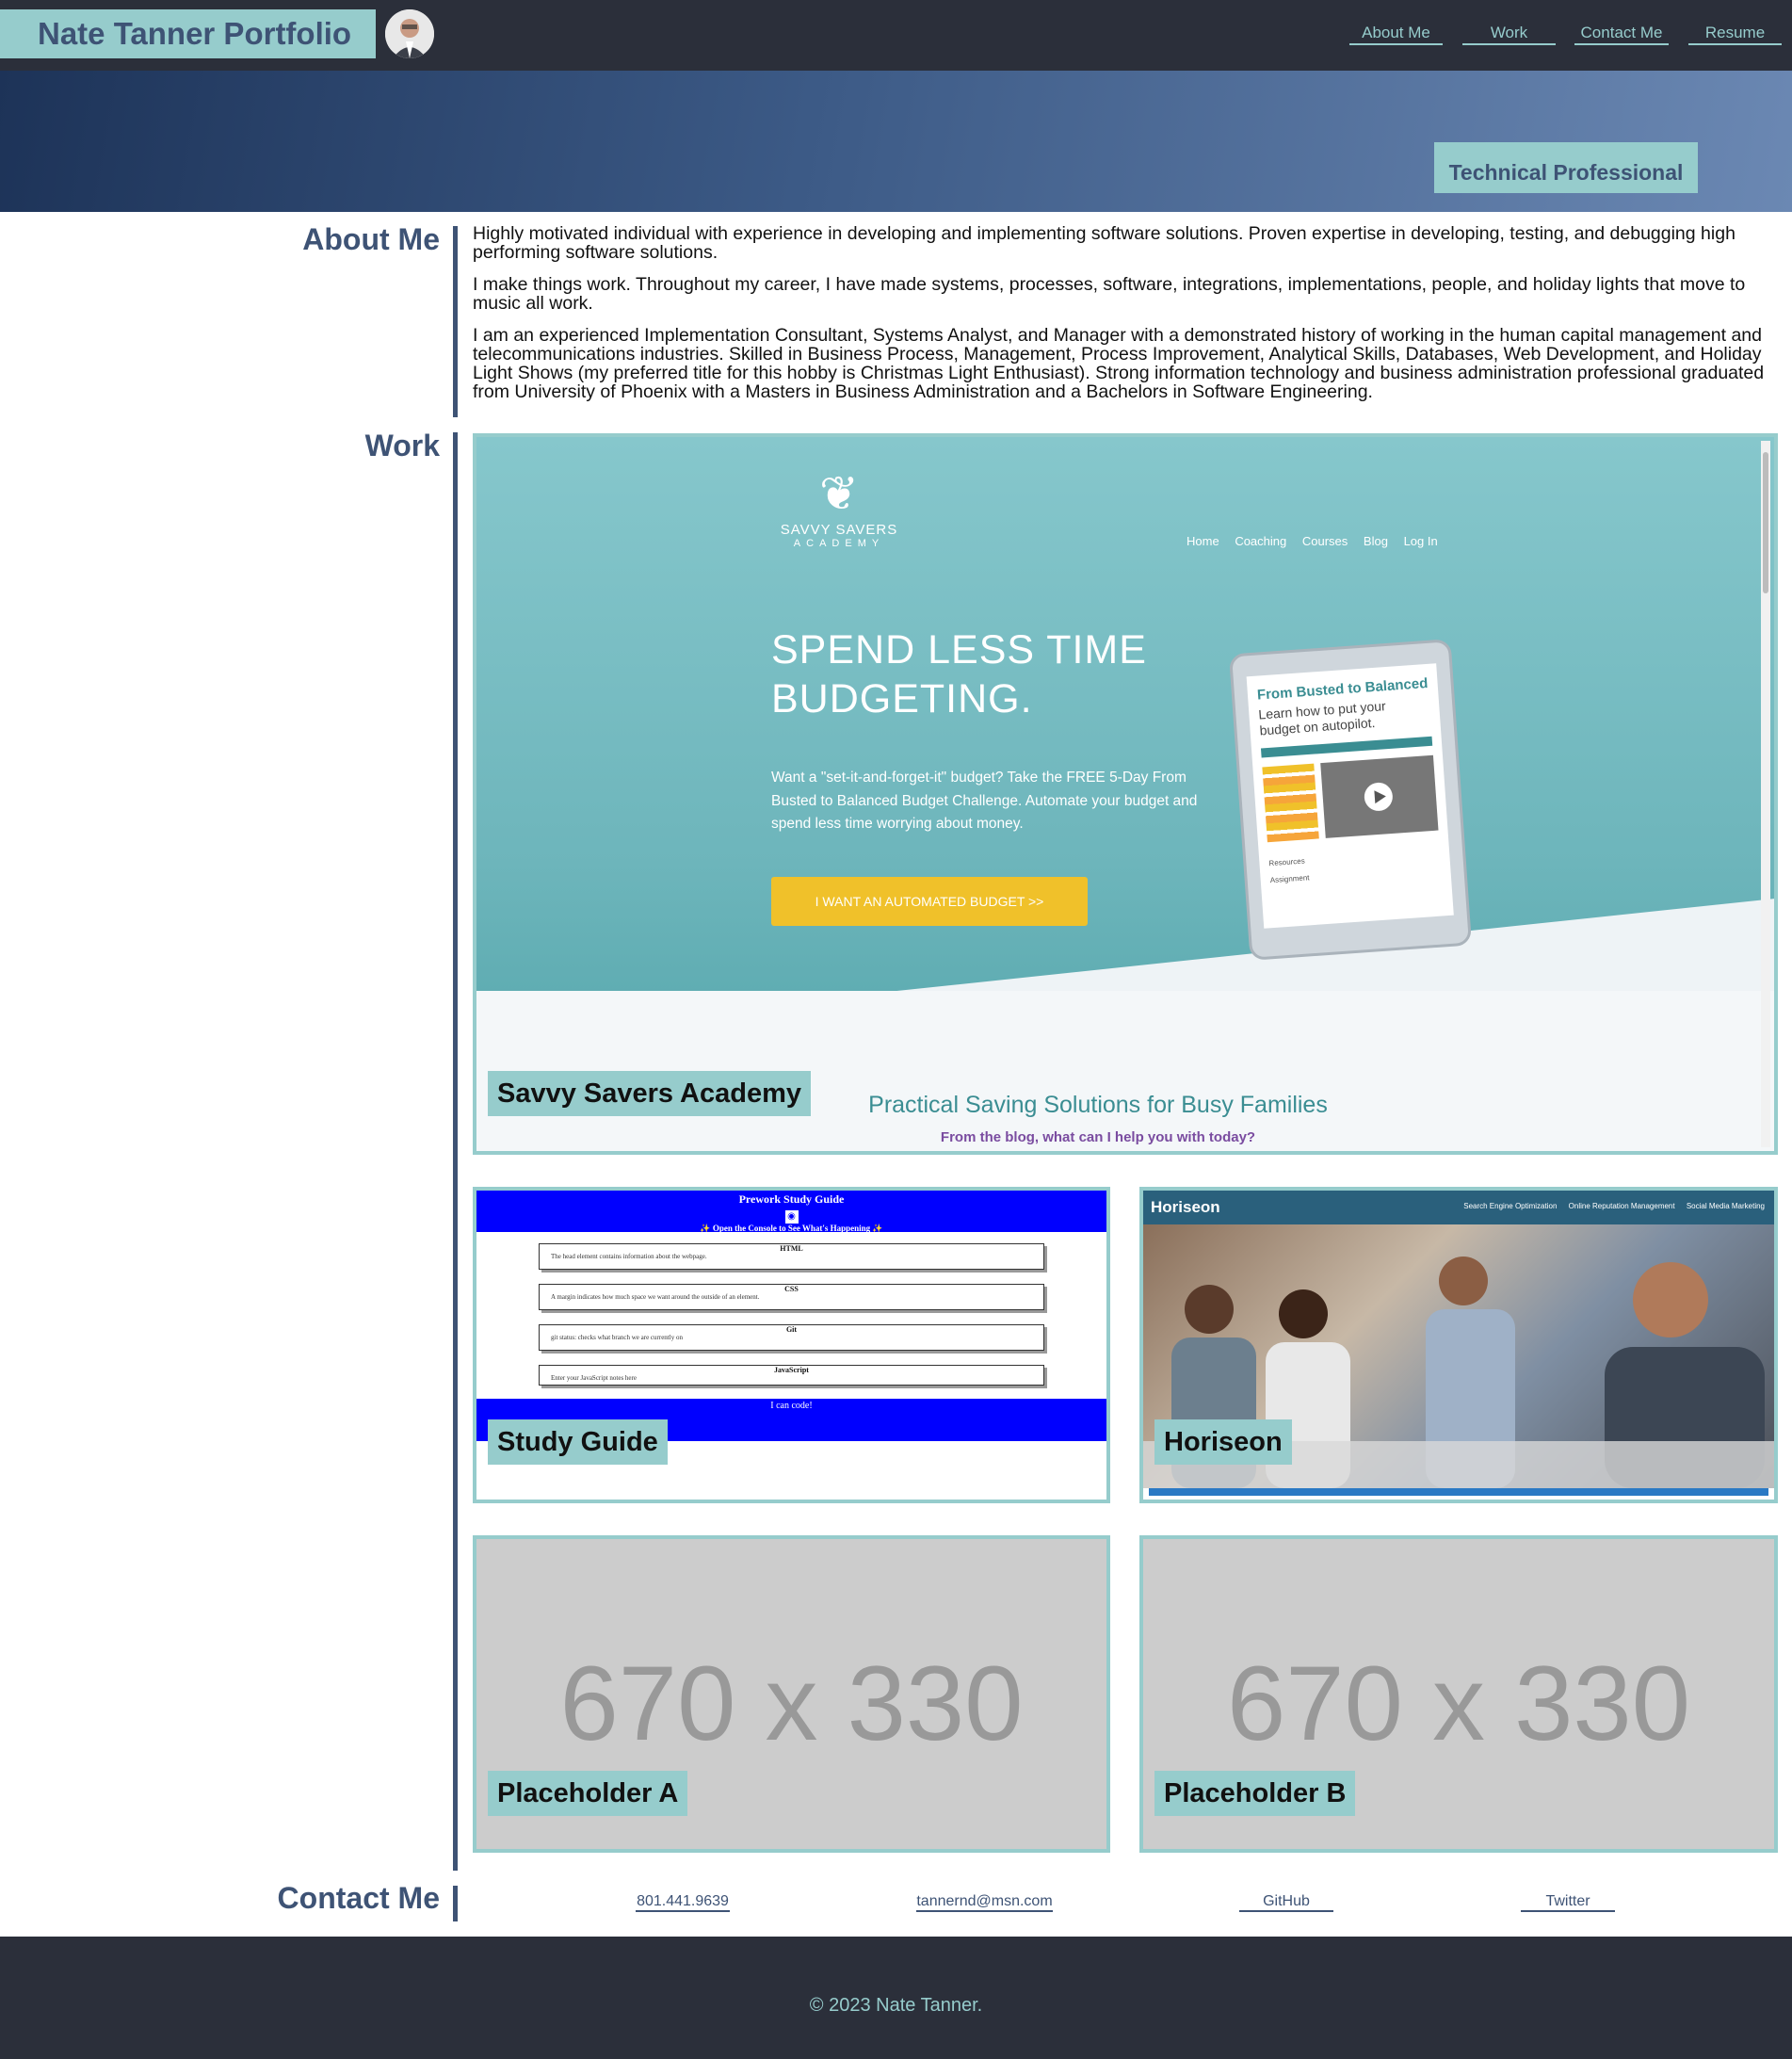  Describe the element at coordinates (959, 674) in the screenshot. I see `savvy-headline: SPEND LESS TIME BUDGETING.` at that location.